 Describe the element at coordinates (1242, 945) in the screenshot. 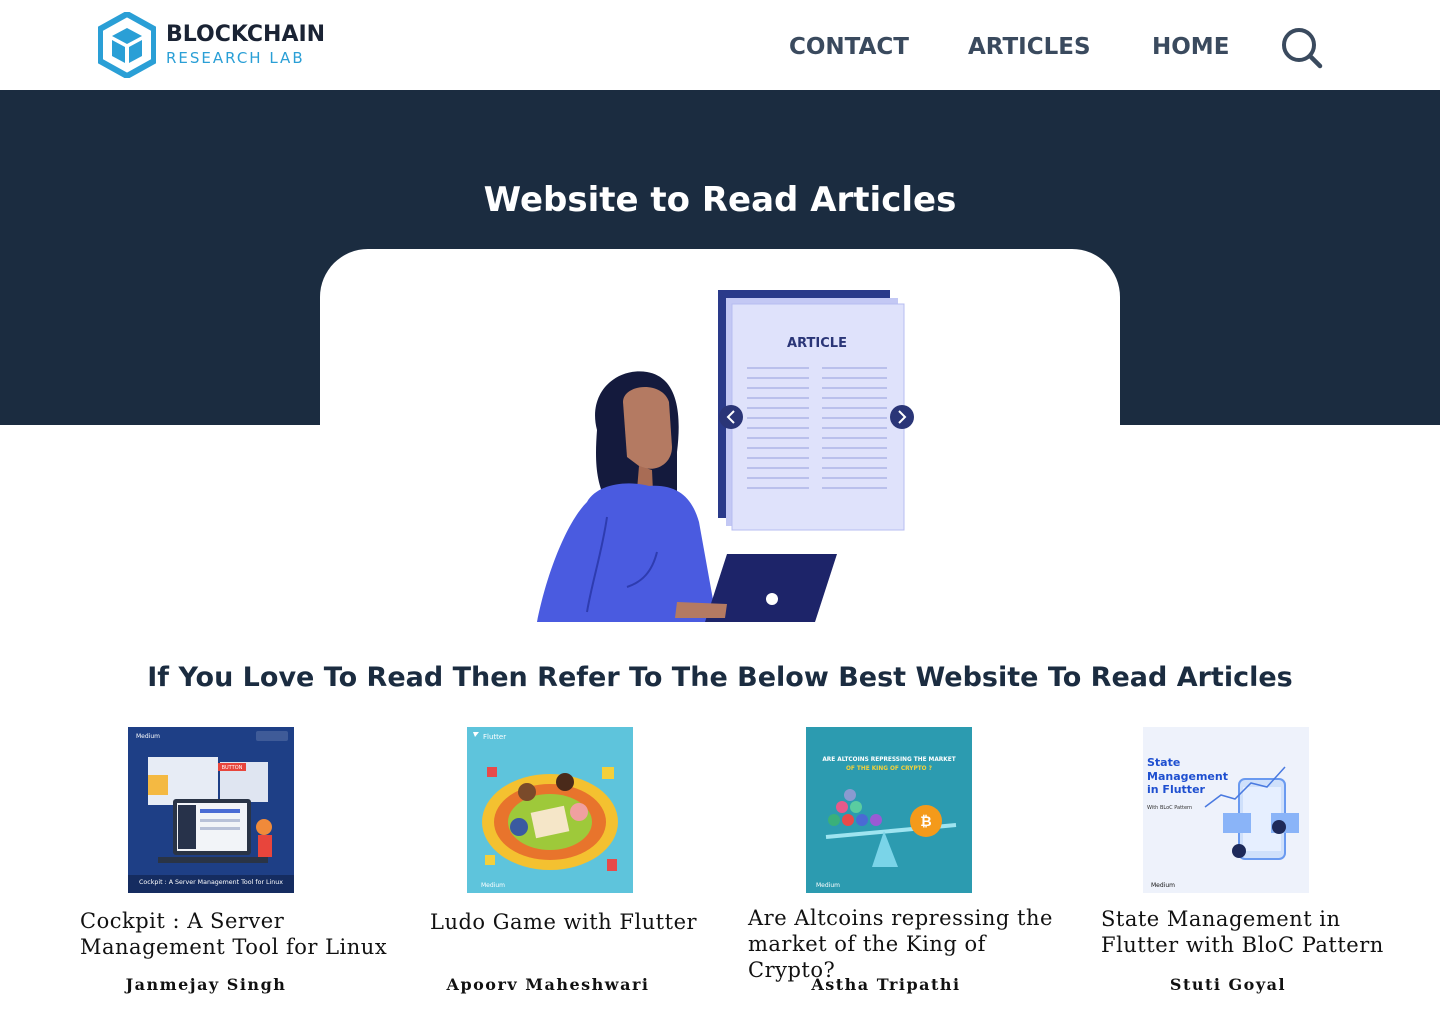

I see `article-title-line: Flutter with BloC Pattern` at that location.